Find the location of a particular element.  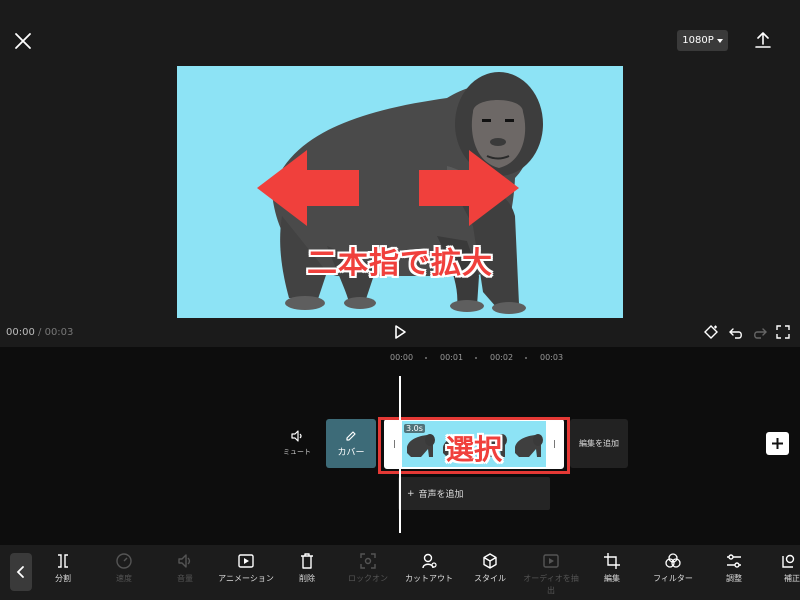

tool-label: ロックオン is located at coordinates (368, 578).